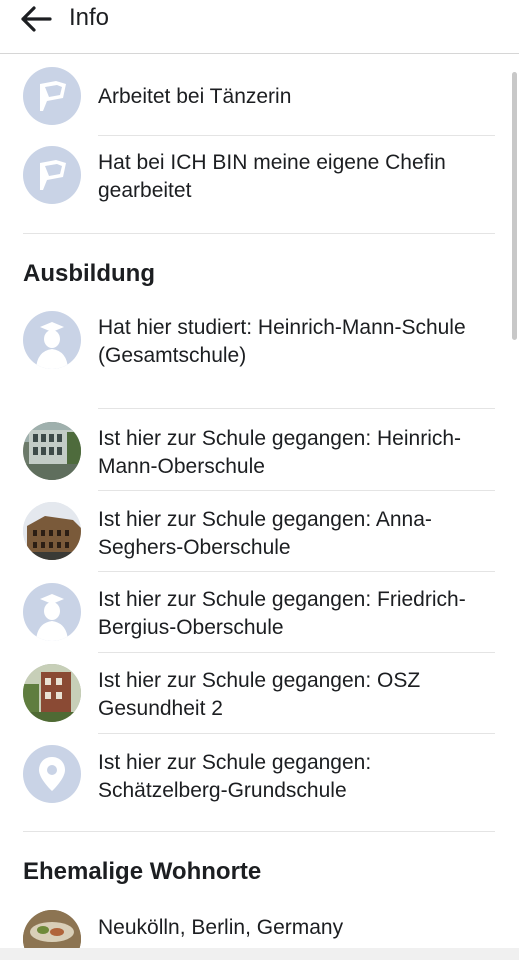 This screenshot has height=960, width=519. Describe the element at coordinates (142, 871) in the screenshot. I see `section-title-residences: Ehemalige Wohnorte` at that location.